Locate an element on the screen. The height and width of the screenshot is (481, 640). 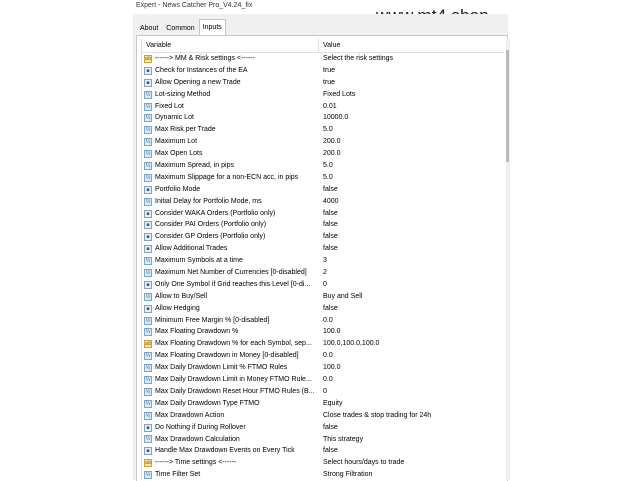
variable-name: Max Daily Drawdown Type FTMO is located at coordinates (207, 403).